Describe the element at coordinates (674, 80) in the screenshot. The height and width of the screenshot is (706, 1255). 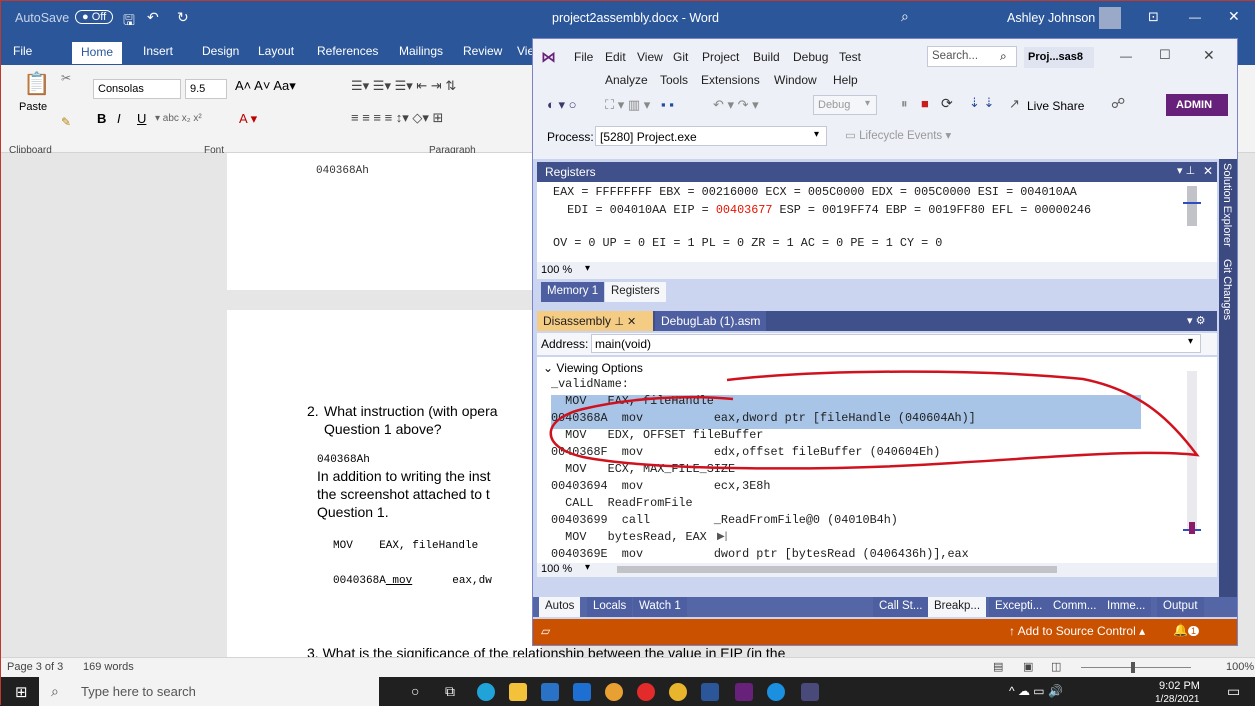
I see `menu-tools: Tools` at that location.